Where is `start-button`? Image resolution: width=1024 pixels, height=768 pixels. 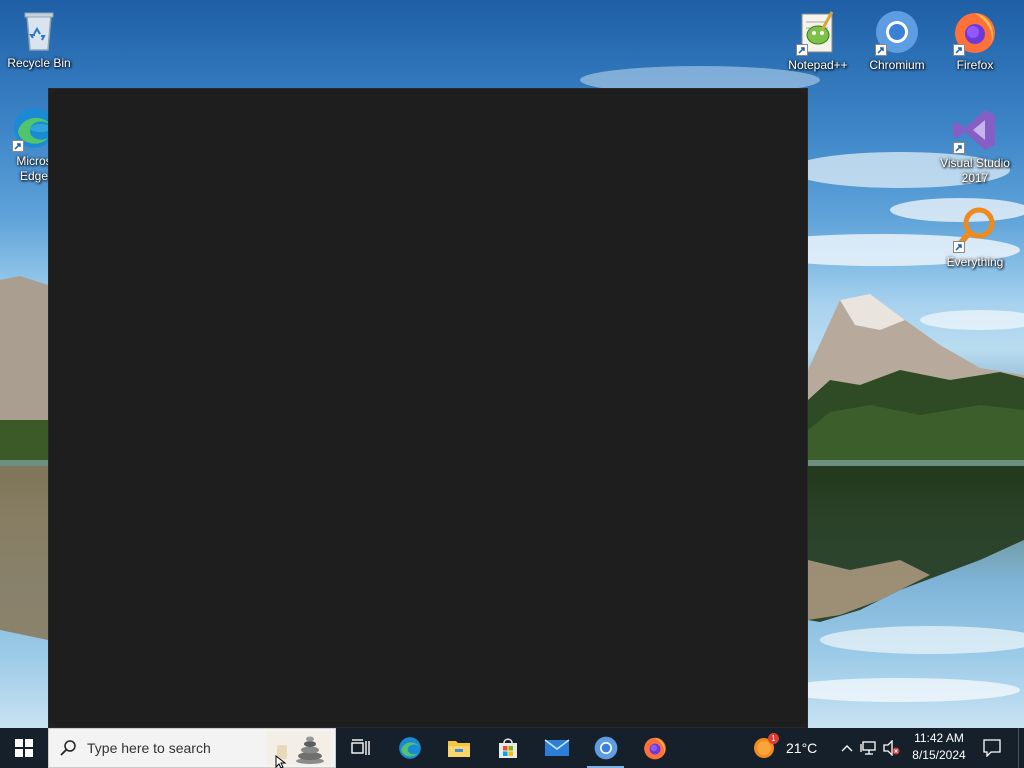 start-button is located at coordinates (24, 748).